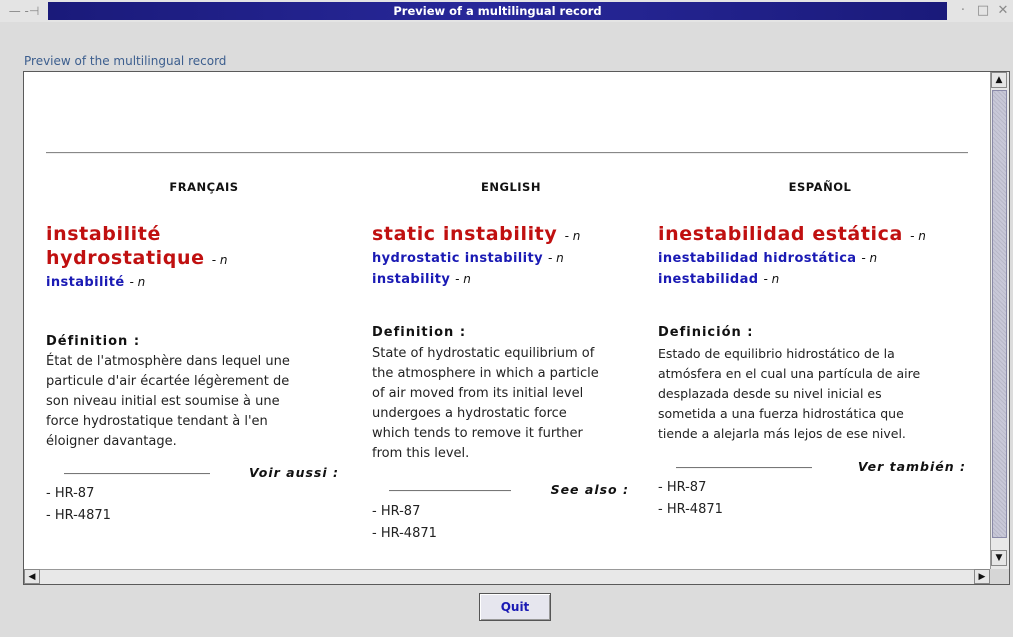 Image resolution: width=1013 pixels, height=637 pixels. I want to click on definition-heading-es: Definición :, so click(706, 332).